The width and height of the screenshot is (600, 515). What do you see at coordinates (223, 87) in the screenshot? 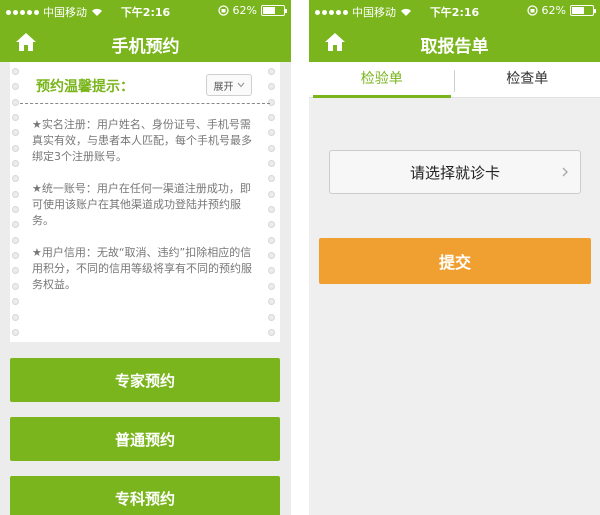
I see `expand-label: 展开` at bounding box center [223, 87].